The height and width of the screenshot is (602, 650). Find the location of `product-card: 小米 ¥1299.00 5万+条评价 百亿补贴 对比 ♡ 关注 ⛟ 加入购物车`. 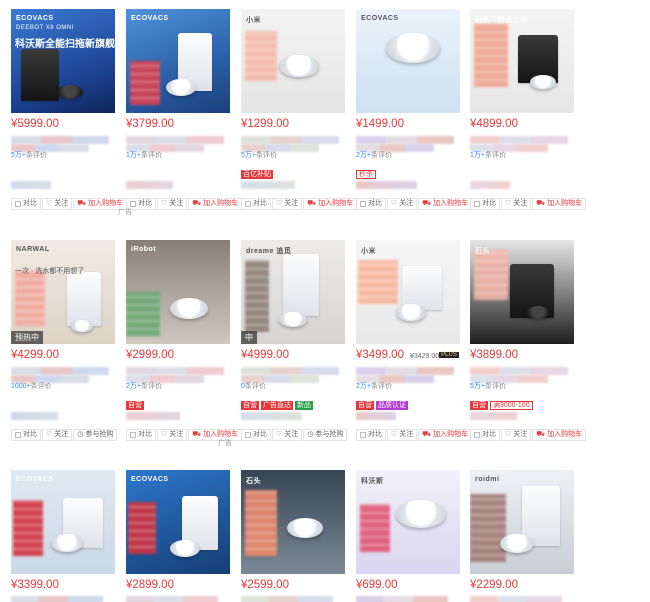

product-card: 小米 ¥1299.00 5万+条评价 百亿补贴 对比 ♡ 关注 ⛟ 加入购物车 is located at coordinates (299, 114).